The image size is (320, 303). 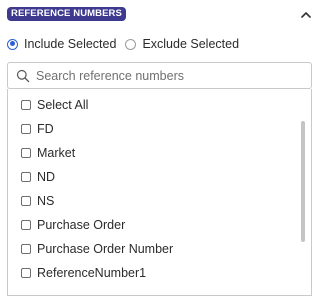 I want to click on include-selected-radio: Include Selected, so click(x=61, y=44).